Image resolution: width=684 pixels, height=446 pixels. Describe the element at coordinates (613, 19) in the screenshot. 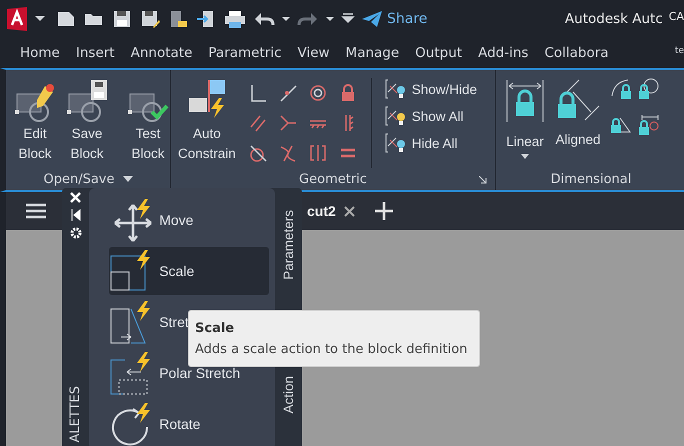

I see `window-title: Autodesk Autc` at that location.